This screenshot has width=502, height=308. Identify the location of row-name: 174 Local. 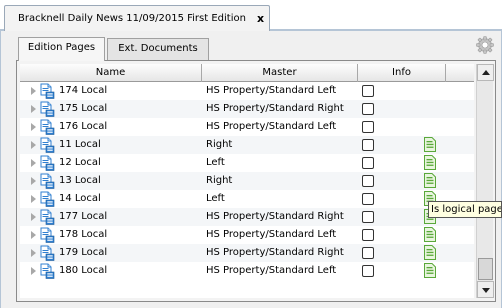
(83, 90).